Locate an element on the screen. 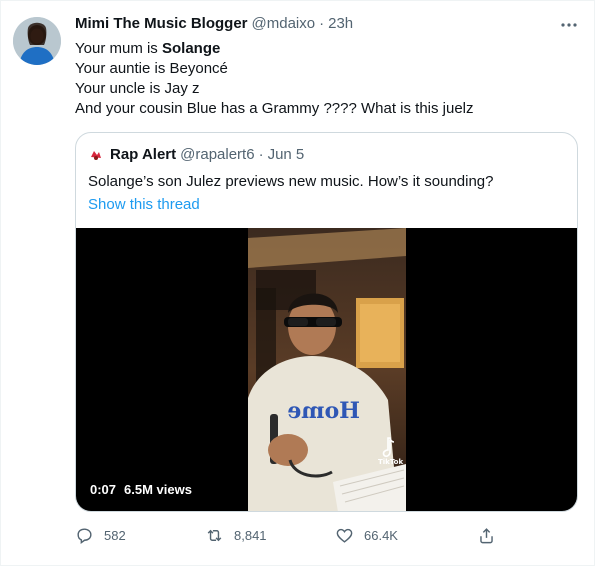 The width and height of the screenshot is (595, 566). retweet-button: 8,841 is located at coordinates (236, 535).